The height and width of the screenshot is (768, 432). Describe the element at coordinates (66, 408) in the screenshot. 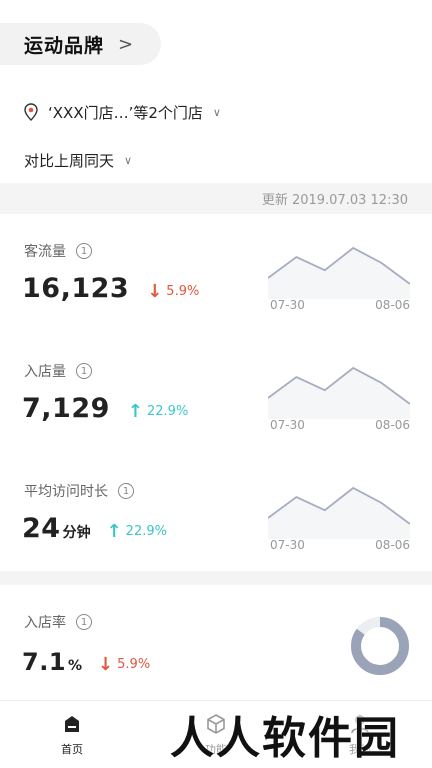

I see `metric-value: 7,129` at that location.